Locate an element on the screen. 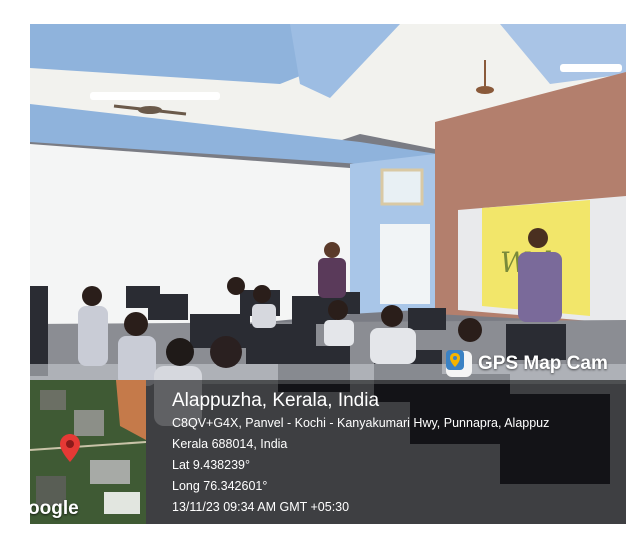 Image resolution: width=642 pixels, height=540 pixels. window-curtain is located at coordinates (405, 264).